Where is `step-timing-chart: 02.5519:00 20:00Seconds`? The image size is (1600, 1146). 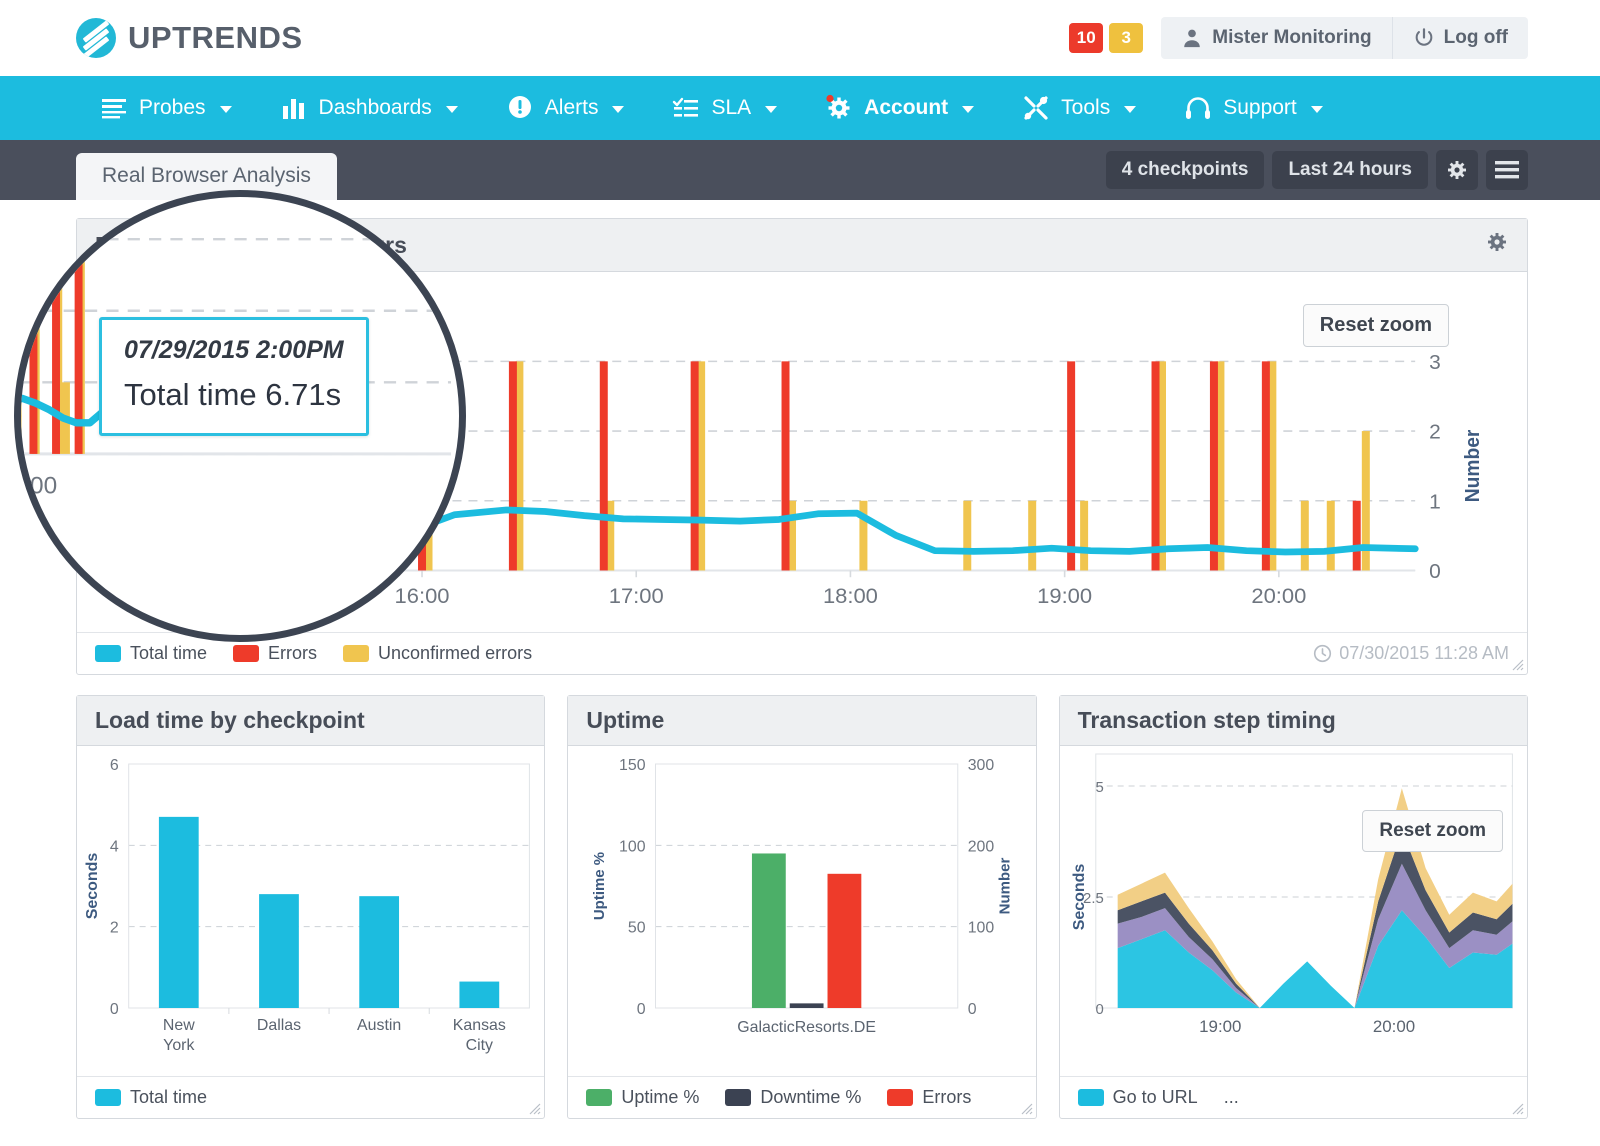 step-timing-chart: 02.5519:00 20:00Seconds is located at coordinates (1293, 911).